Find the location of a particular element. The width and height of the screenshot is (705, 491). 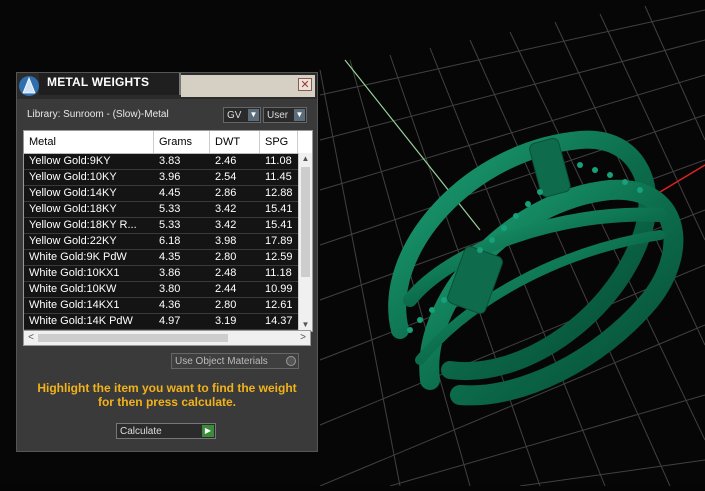

table-header: Metal Grams DWT SPG is located at coordinates (168, 142).